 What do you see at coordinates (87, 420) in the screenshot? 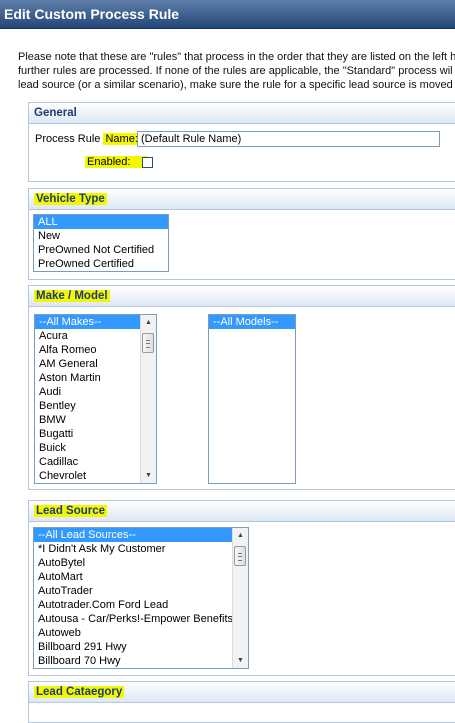
I see `list-item: BMW` at bounding box center [87, 420].